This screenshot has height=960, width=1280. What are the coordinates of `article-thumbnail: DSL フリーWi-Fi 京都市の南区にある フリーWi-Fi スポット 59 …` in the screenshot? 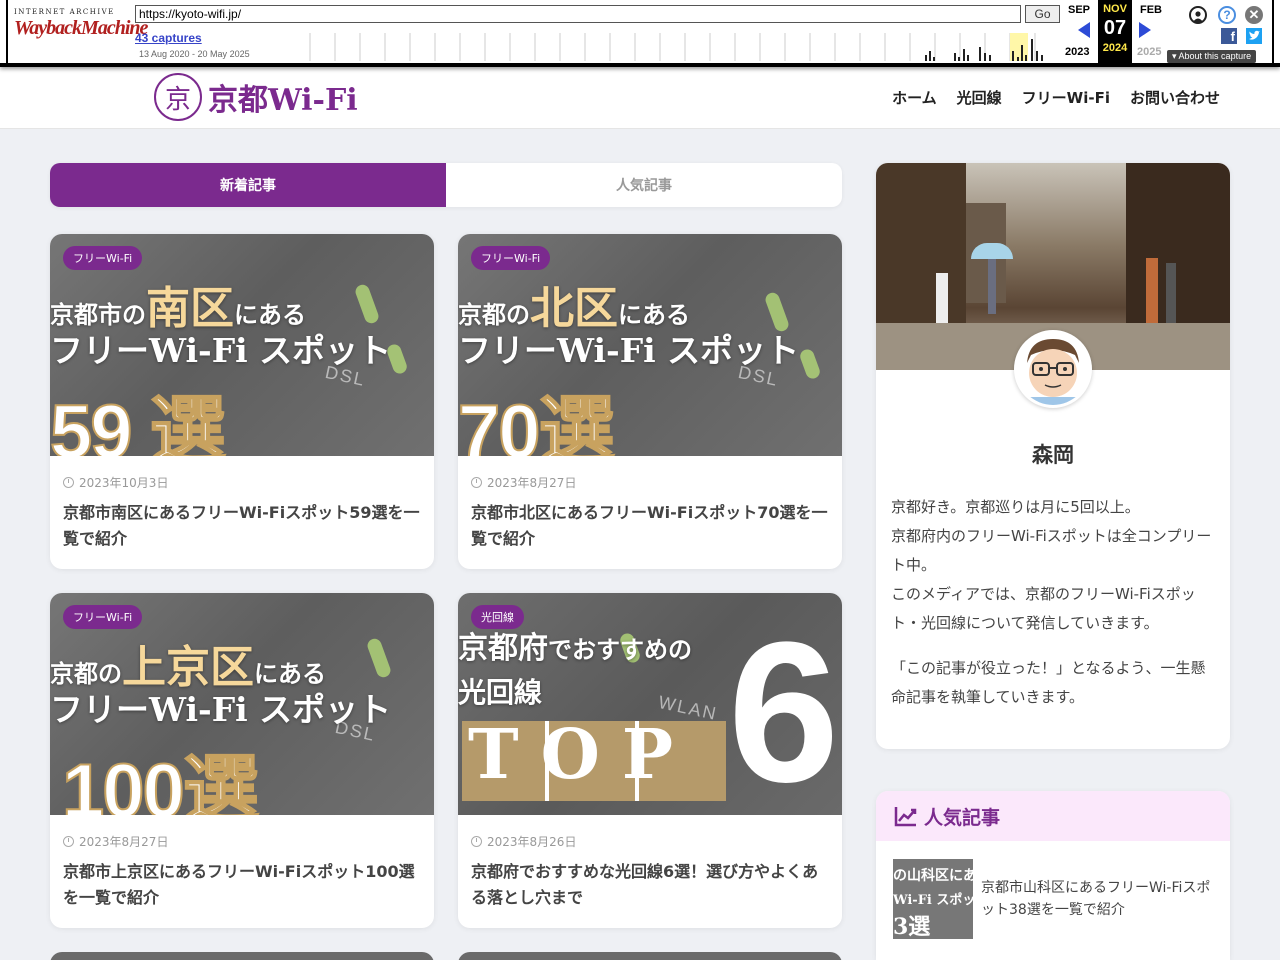 It's located at (242, 345).